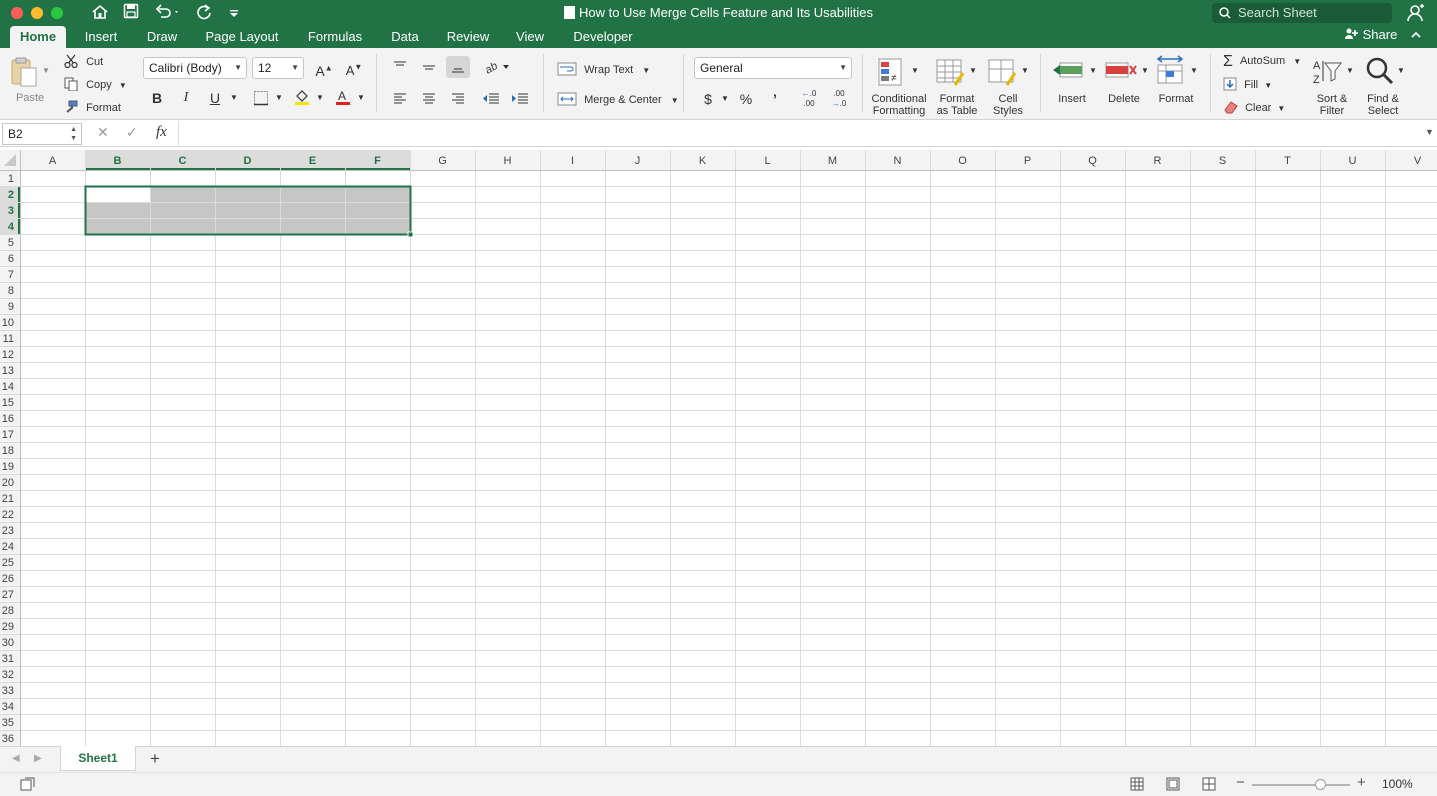  Describe the element at coordinates (832, 161) in the screenshot. I see `column-header-m: M` at that location.